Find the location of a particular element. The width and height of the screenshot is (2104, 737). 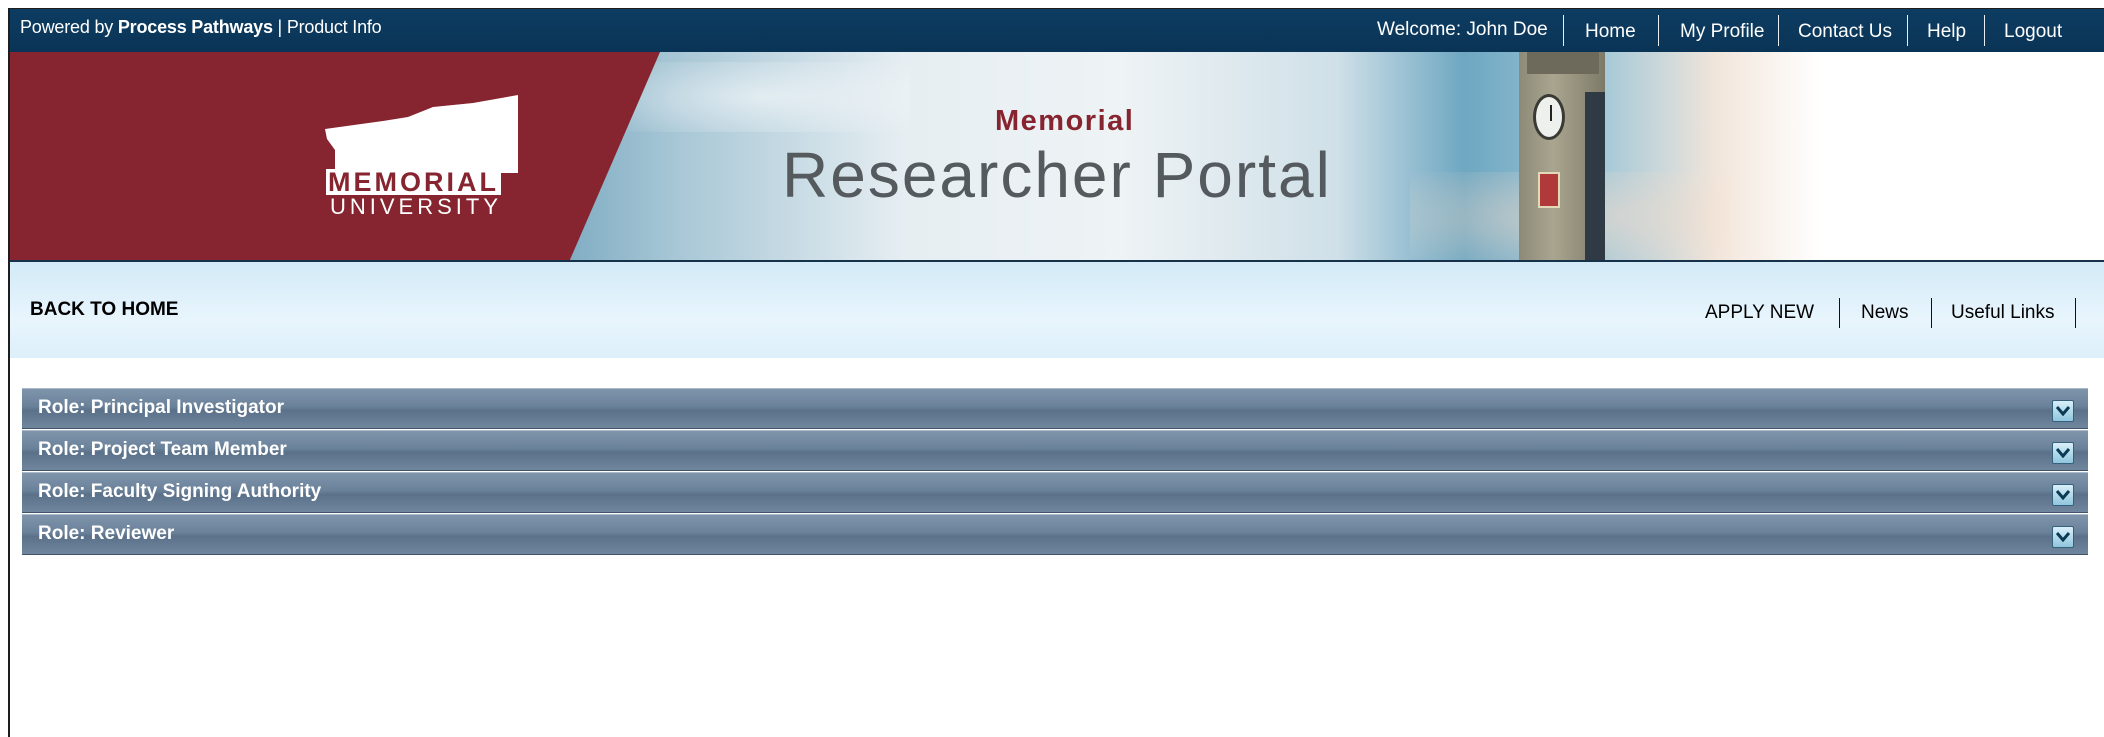

welcome-text: Welcome: John Doe is located at coordinates (1462, 29).